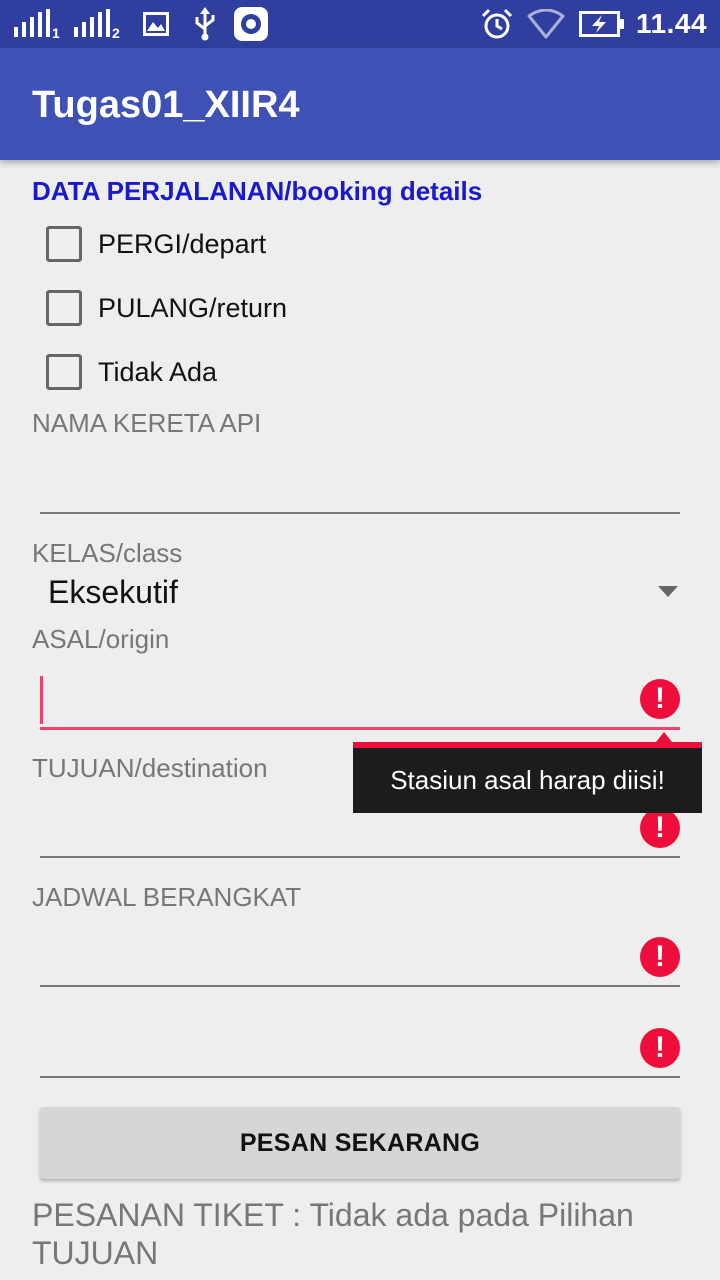 This screenshot has width=720, height=1280. I want to click on checkbox-label: PULANG/return, so click(193, 307).